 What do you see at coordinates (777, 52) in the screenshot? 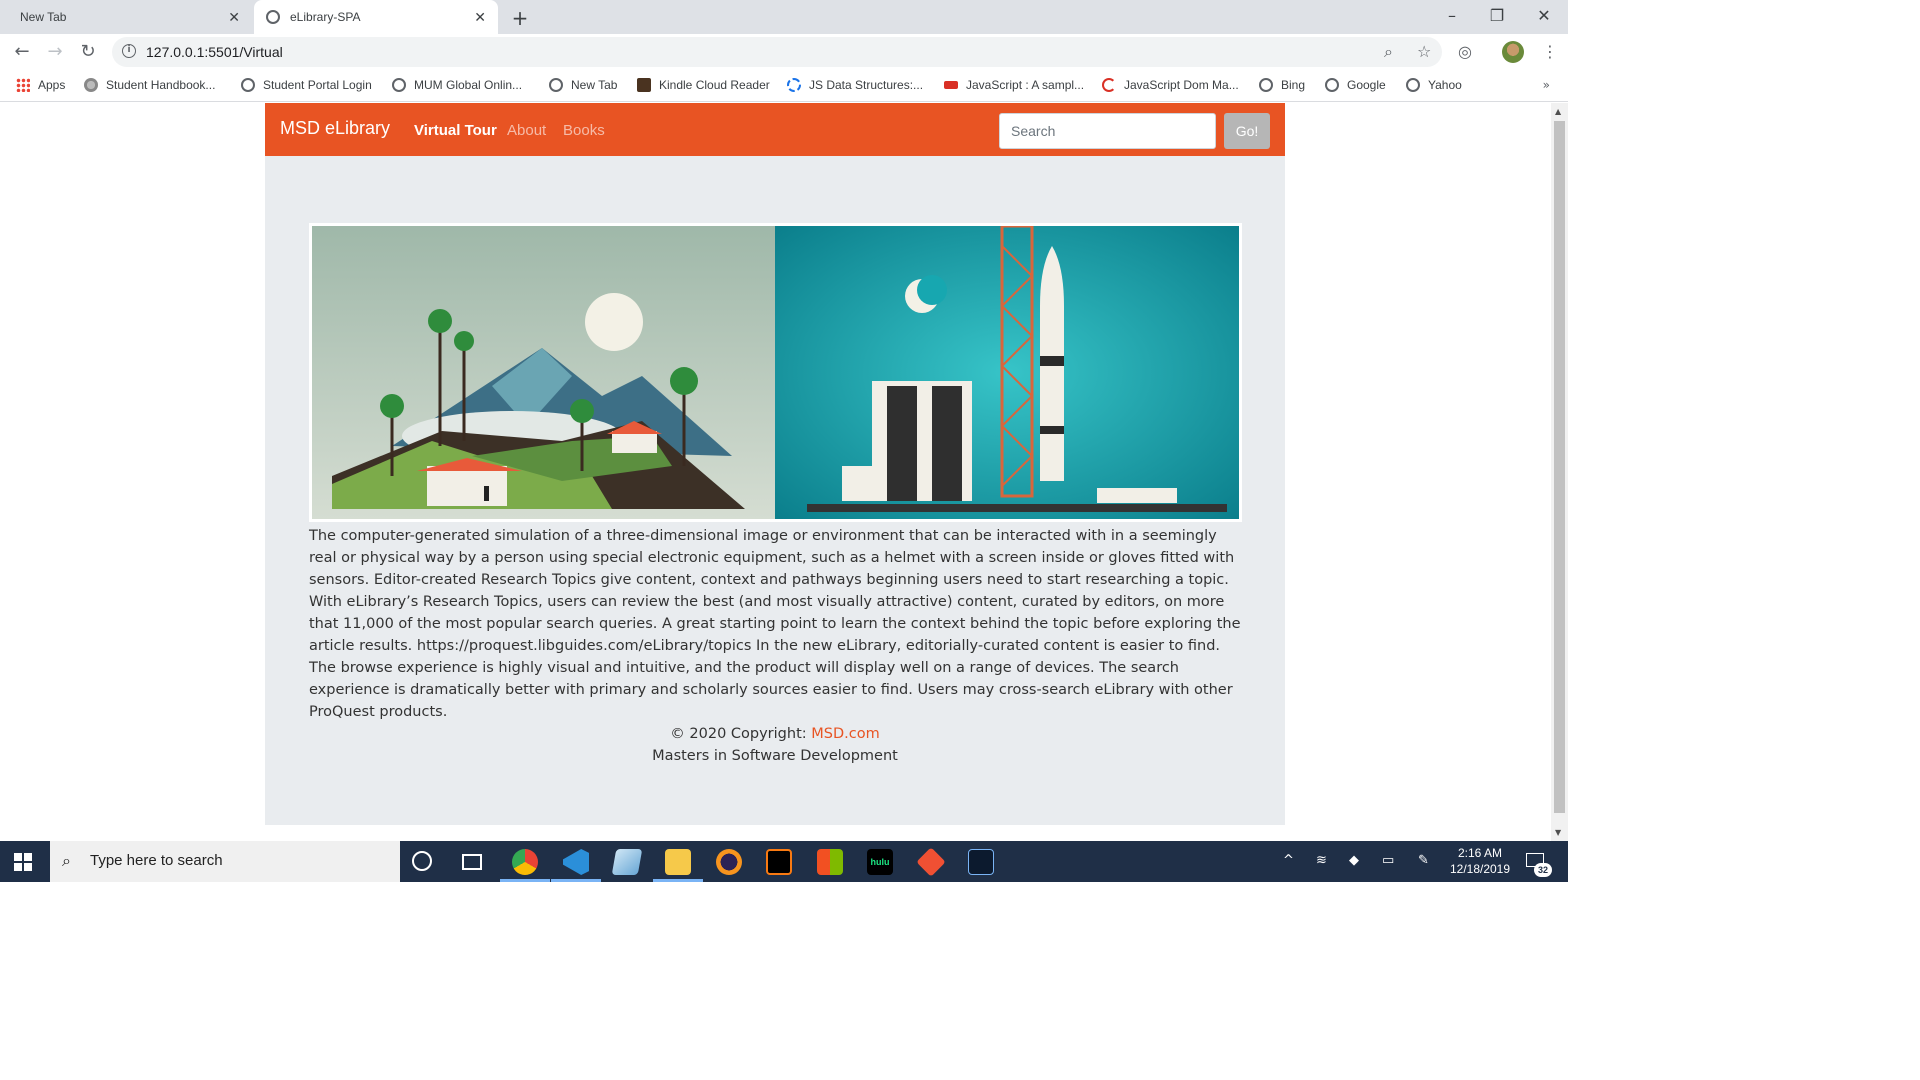
I see `address-bar: i 127.0.0.1:5501/Virtual ⌕ ☆` at bounding box center [777, 52].